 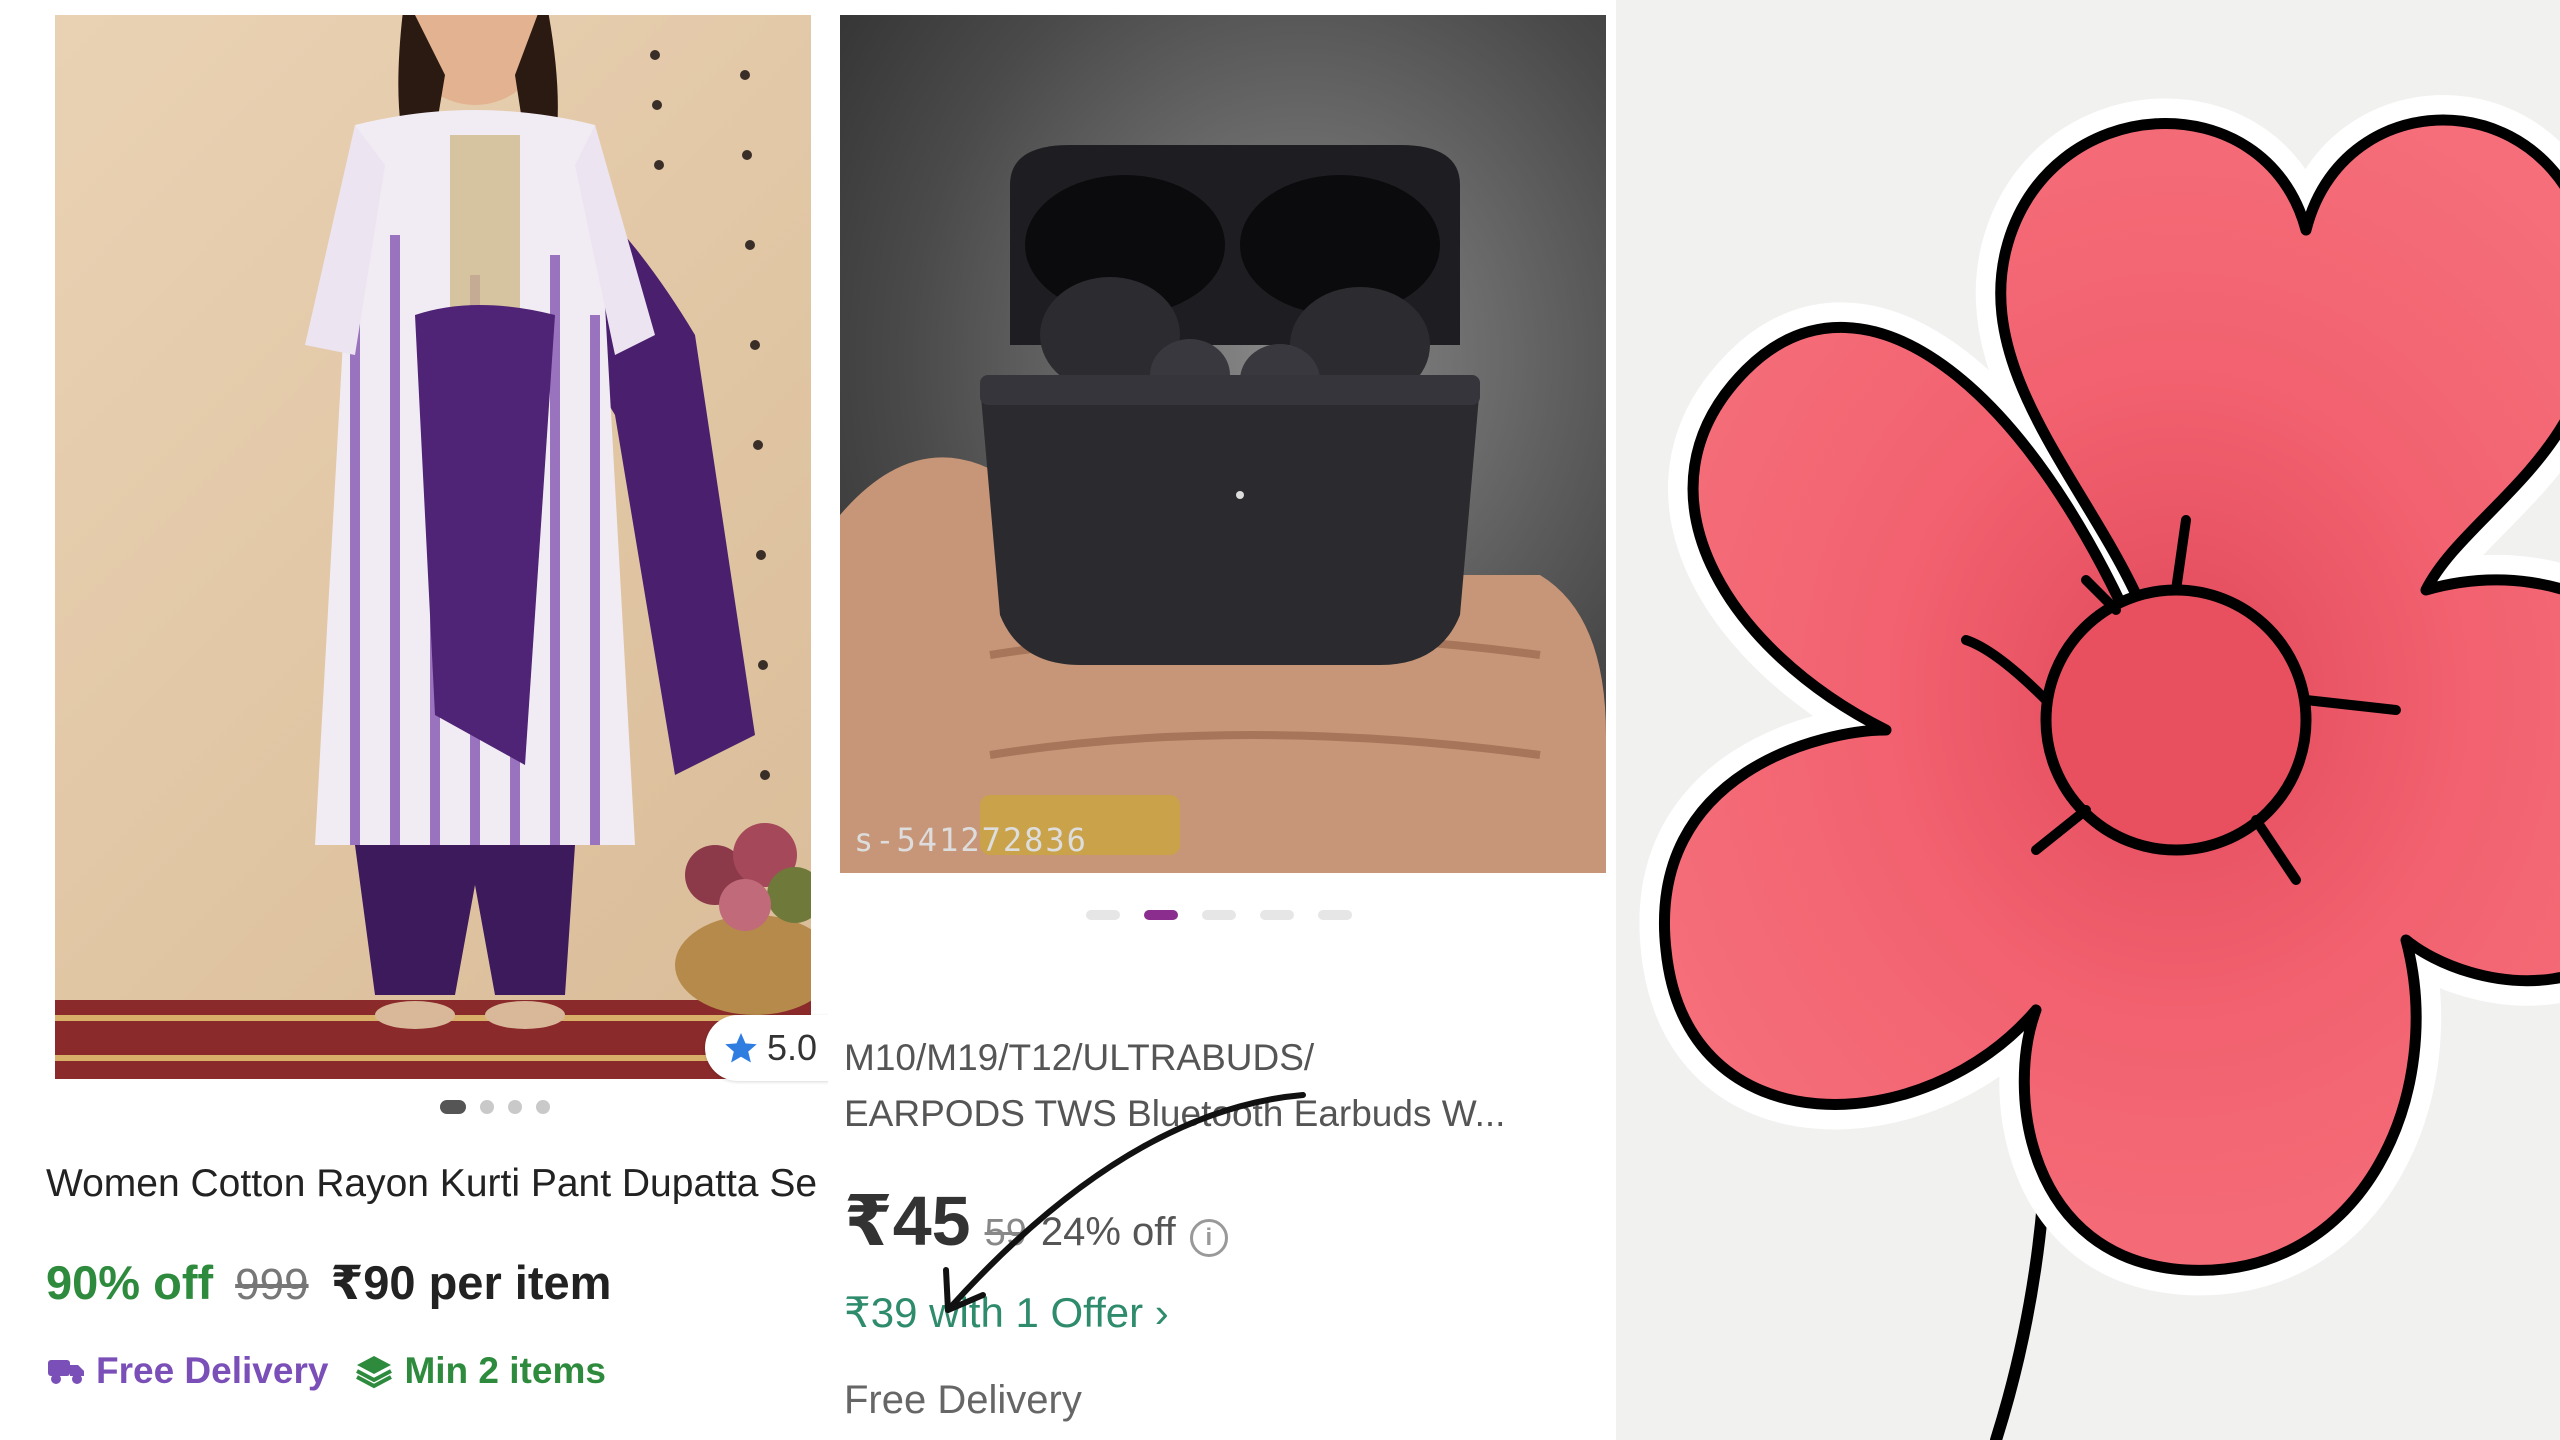 I want to click on price-row: ₹45 59 24% off i, so click(x=1036, y=1221).